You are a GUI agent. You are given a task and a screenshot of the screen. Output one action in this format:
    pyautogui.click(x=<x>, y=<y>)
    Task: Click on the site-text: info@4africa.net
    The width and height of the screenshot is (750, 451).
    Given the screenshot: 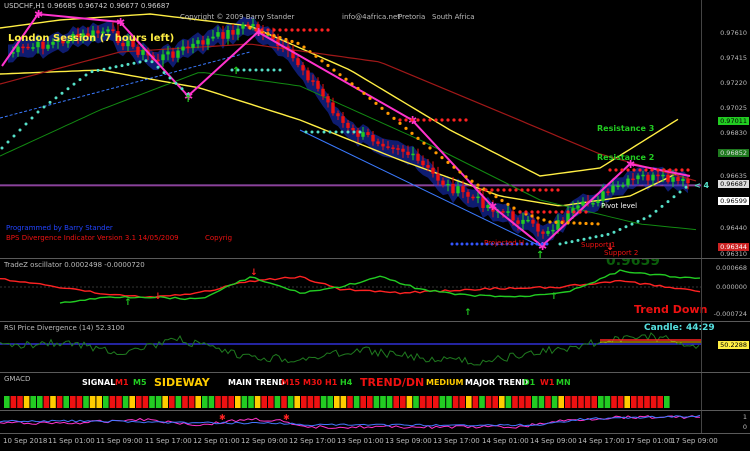 What is the action you would take?
    pyautogui.click(x=371, y=17)
    